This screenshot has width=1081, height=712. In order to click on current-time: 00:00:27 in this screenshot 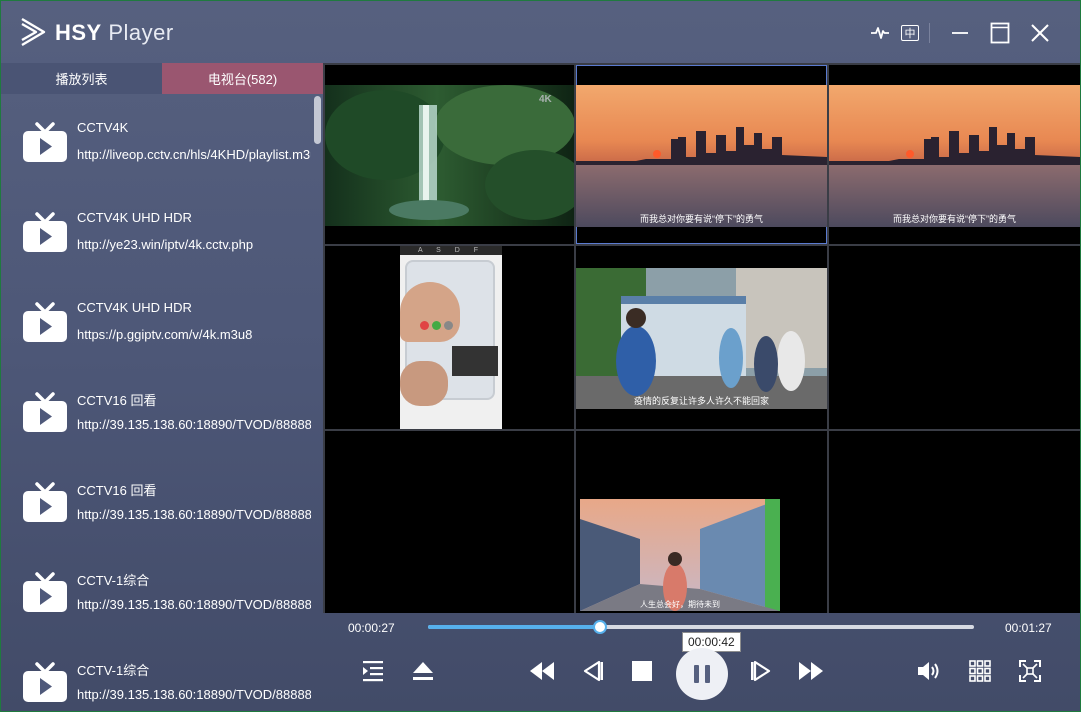, I will do `click(371, 628)`.